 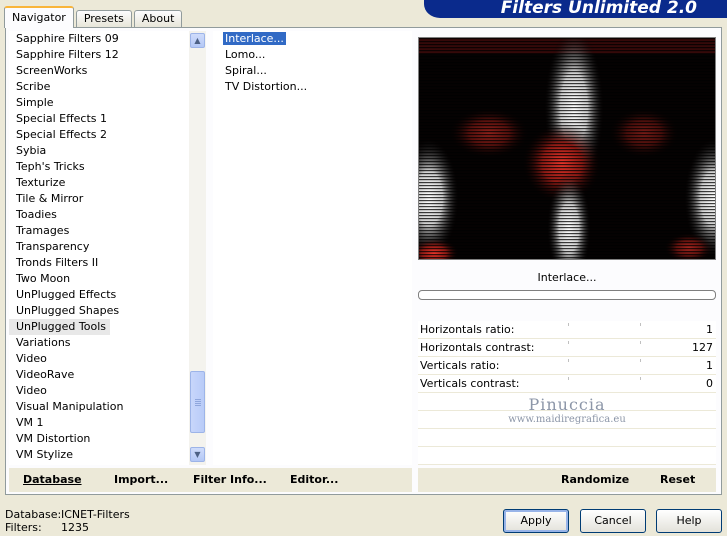 What do you see at coordinates (99, 439) in the screenshot?
I see `category-item: VM Distortion` at bounding box center [99, 439].